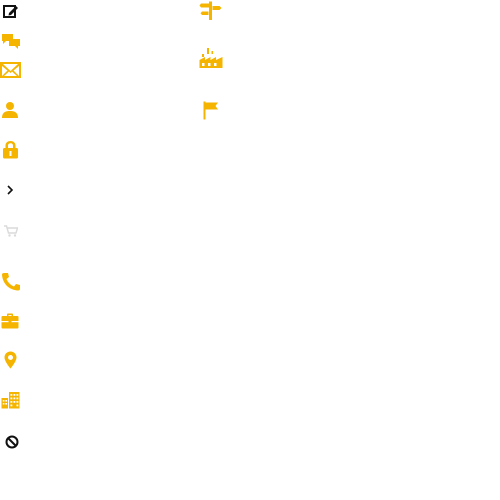 Image resolution: width=500 pixels, height=500 pixels. I want to click on cart-icon, so click(11, 231).